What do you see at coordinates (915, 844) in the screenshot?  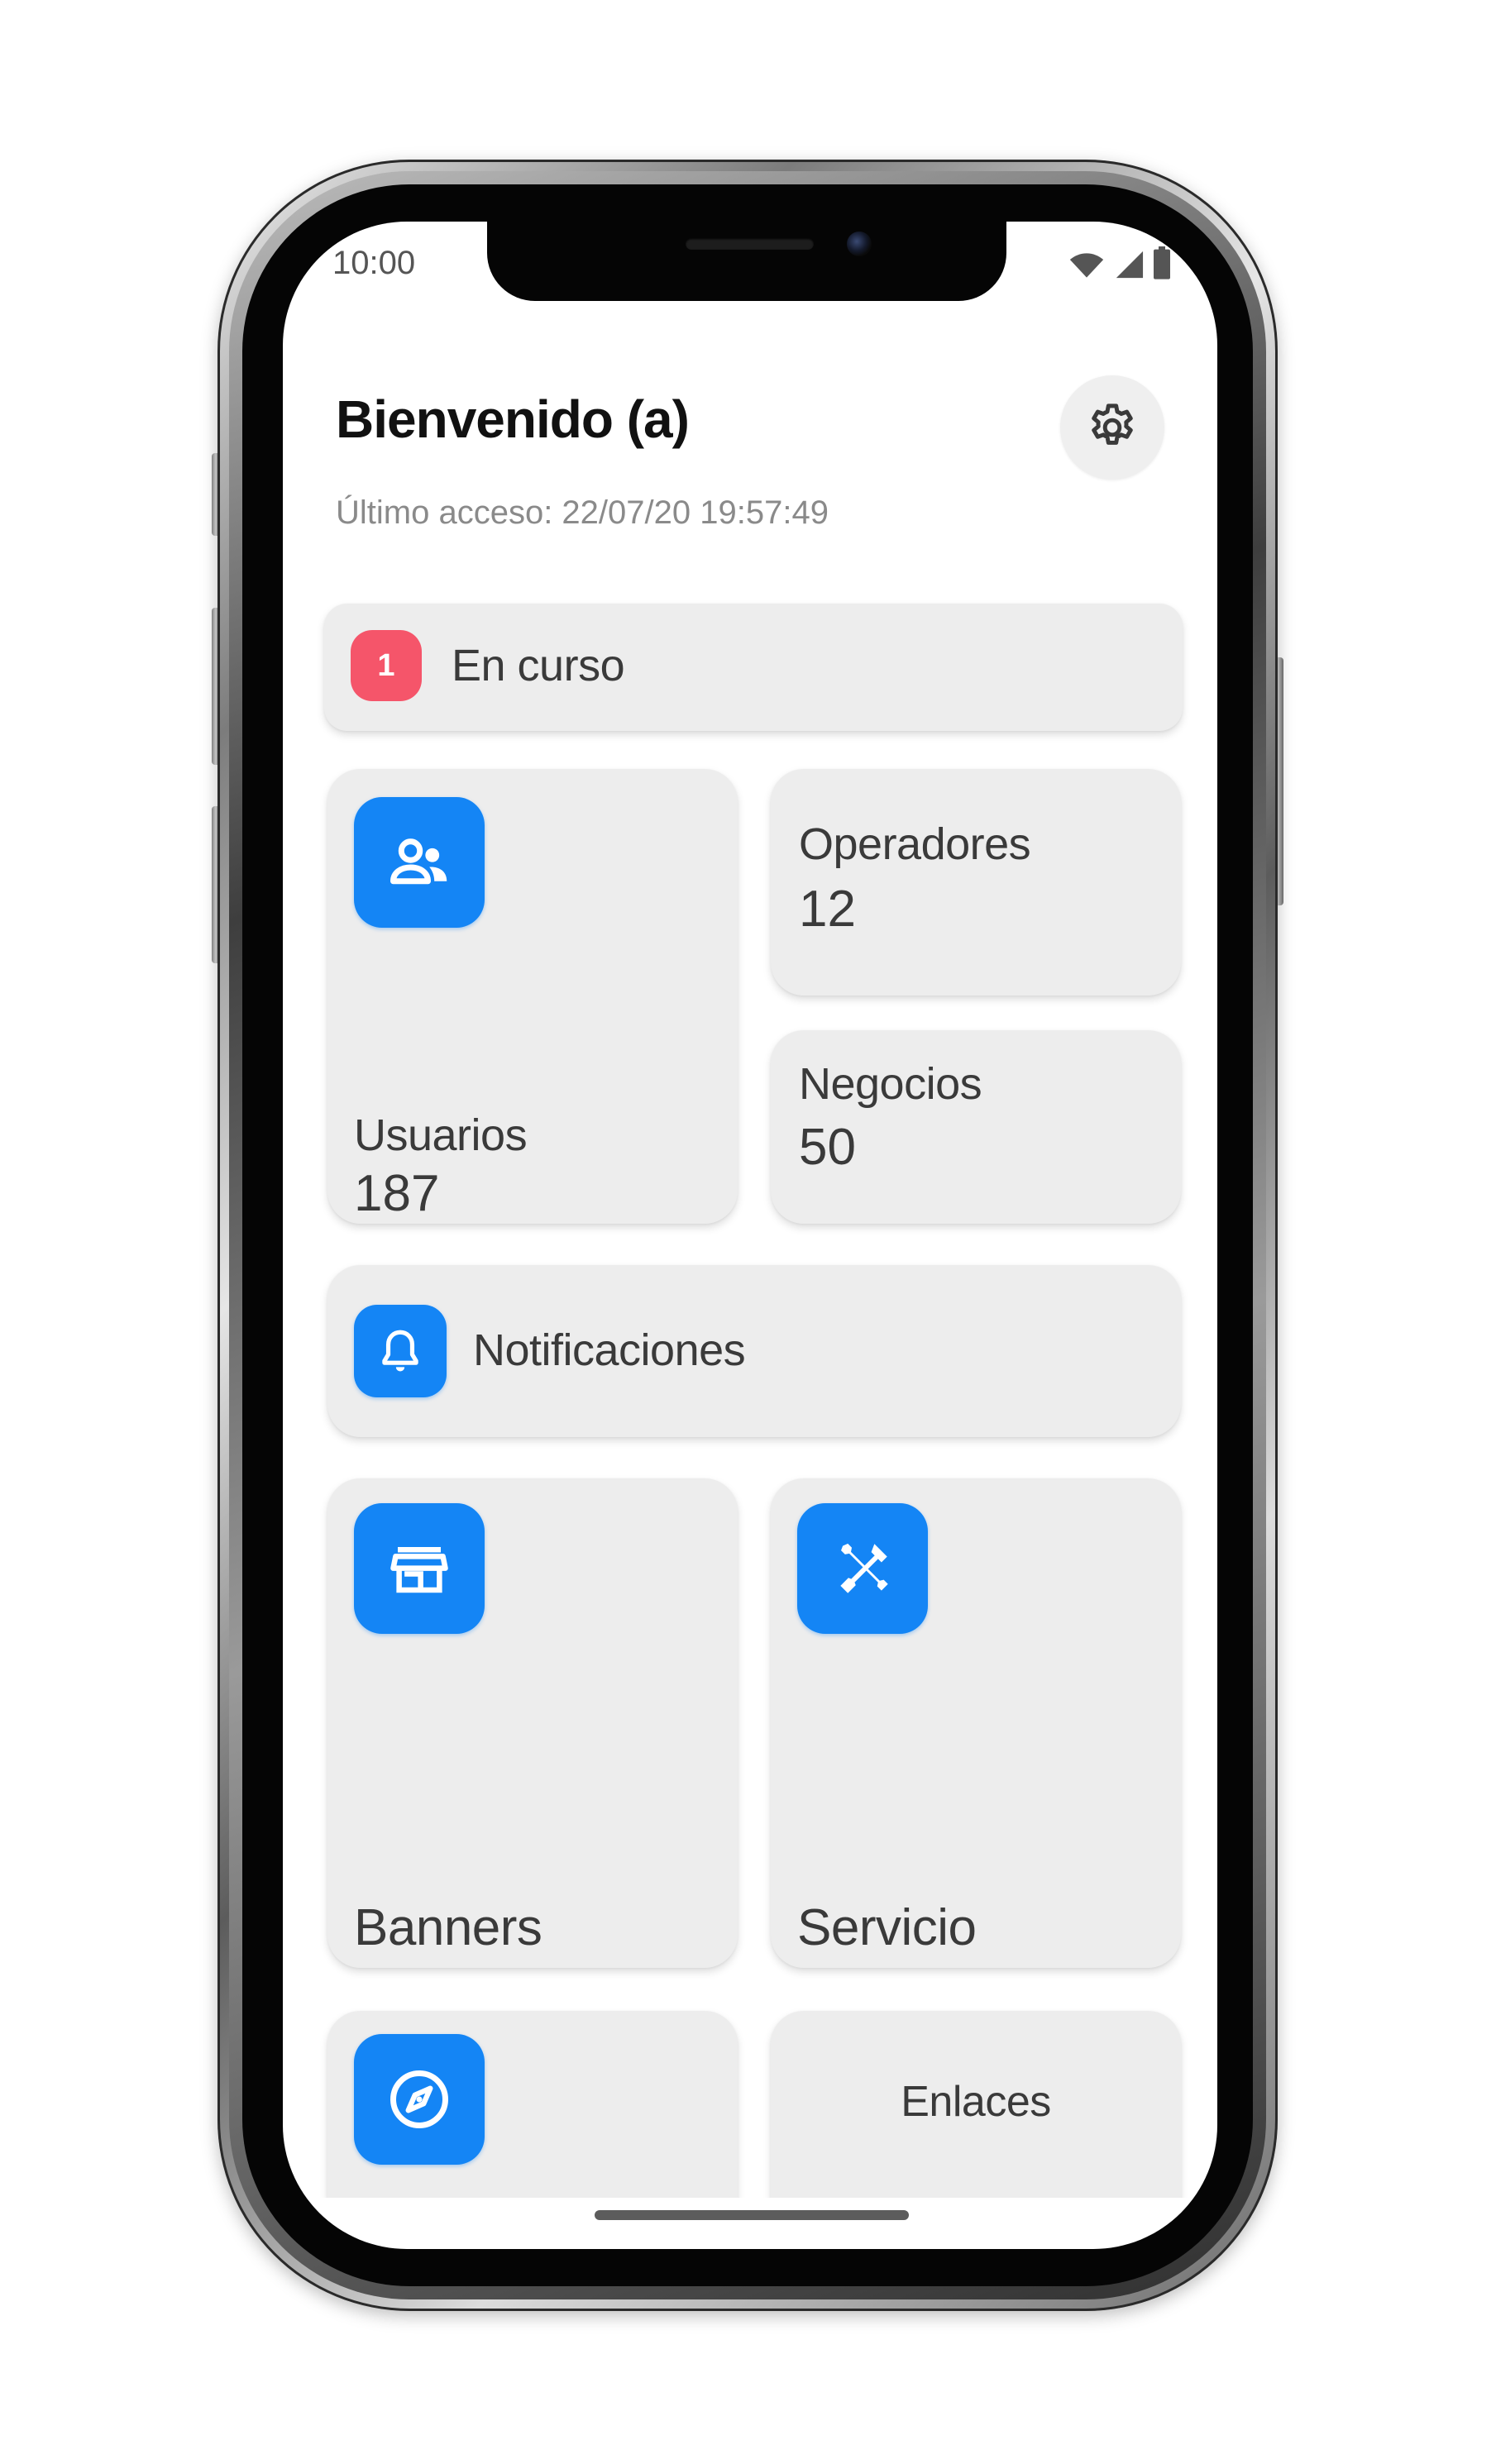 I see `operators-label: Operadores` at bounding box center [915, 844].